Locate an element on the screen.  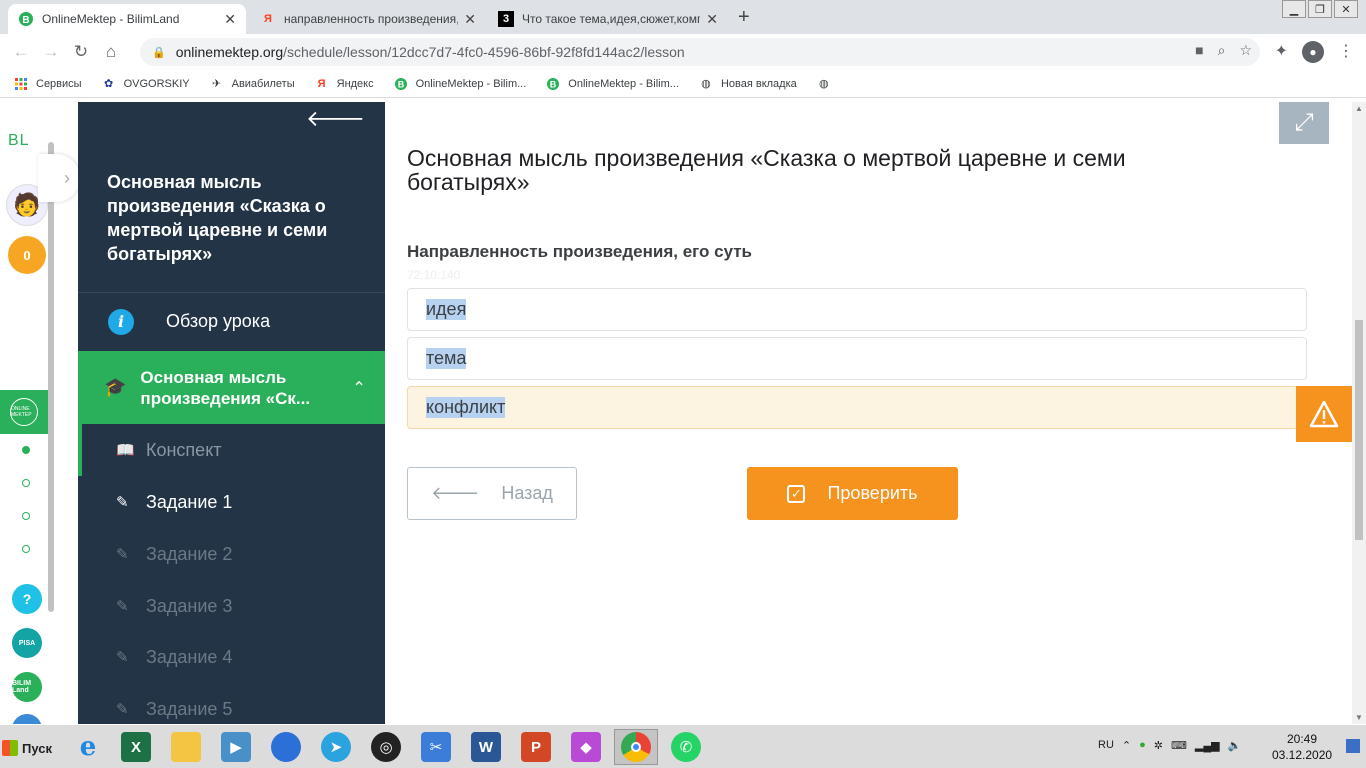
answer-option-tema: тема is located at coordinates (857, 358).